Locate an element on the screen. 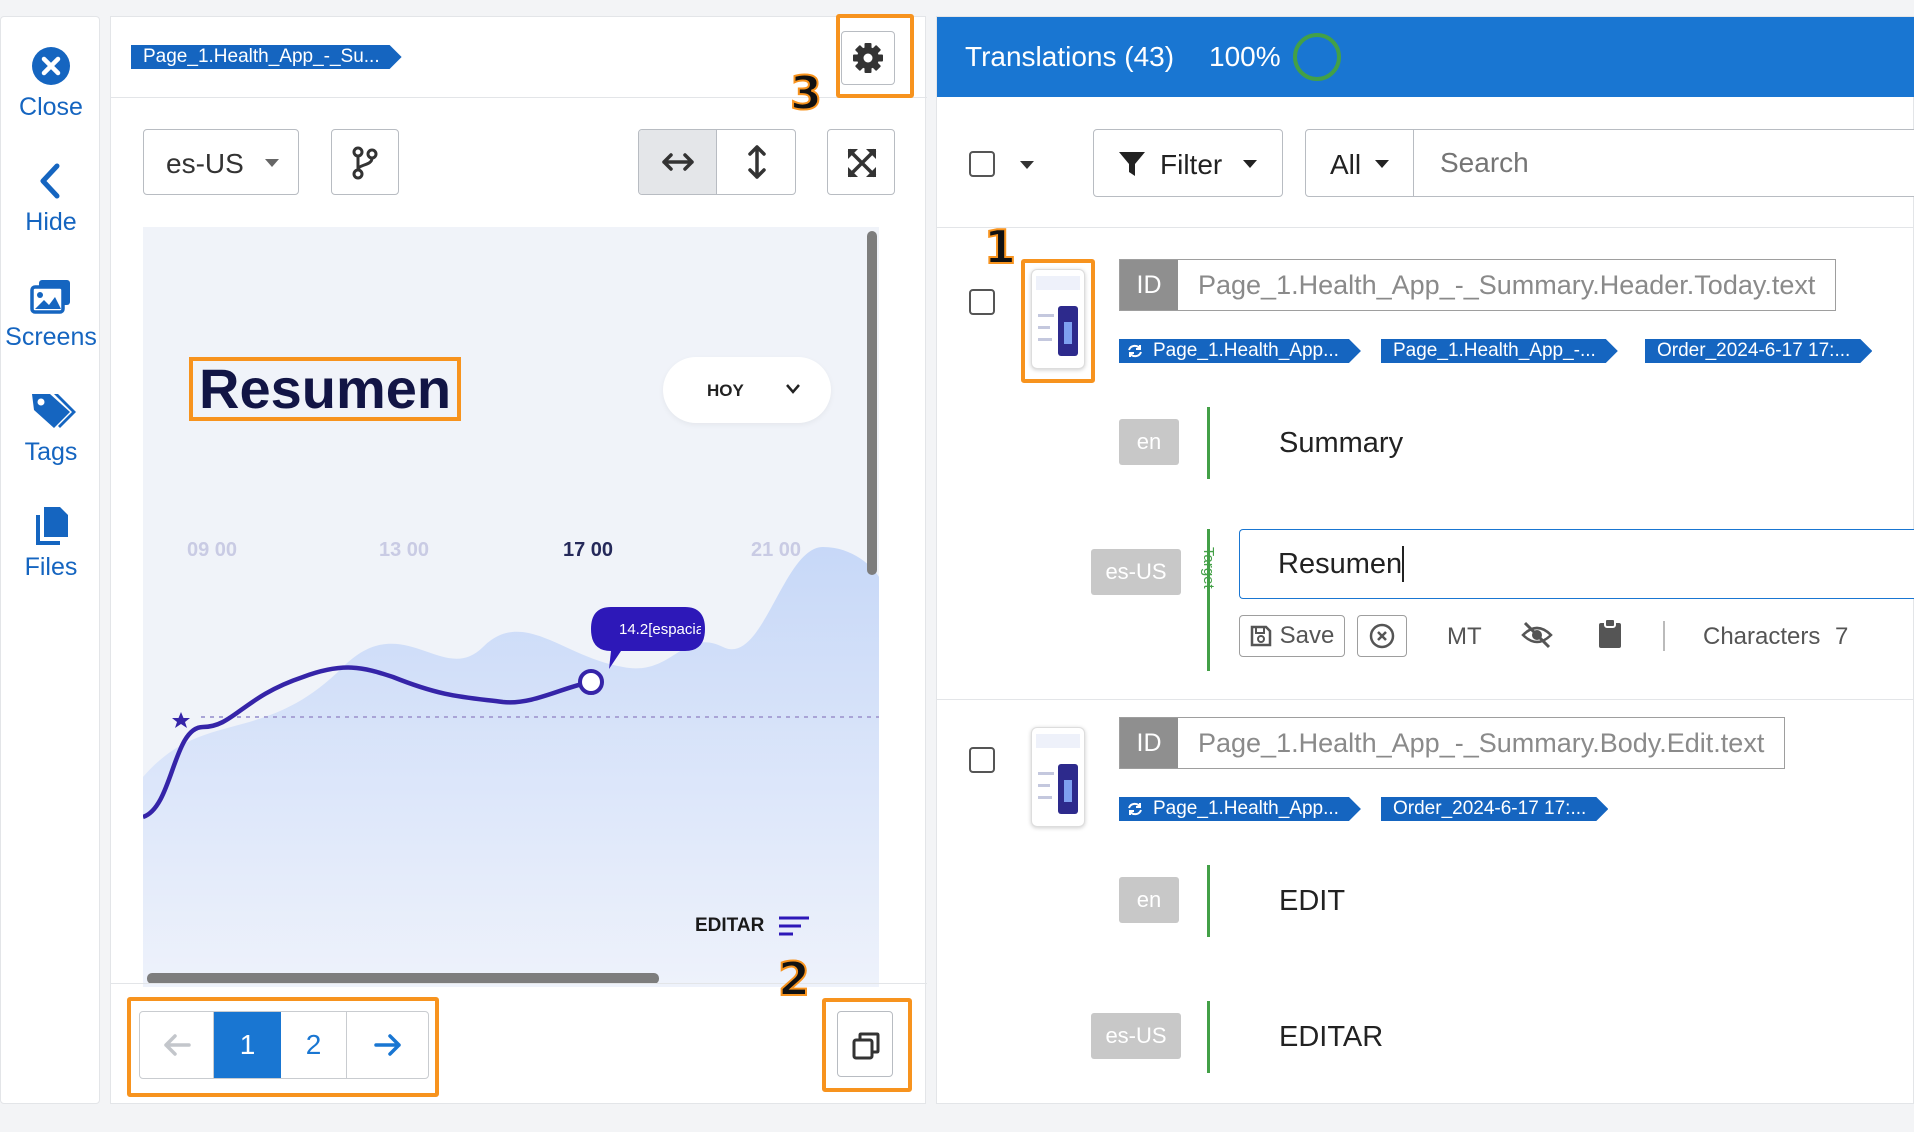  cancel-button is located at coordinates (1382, 636).